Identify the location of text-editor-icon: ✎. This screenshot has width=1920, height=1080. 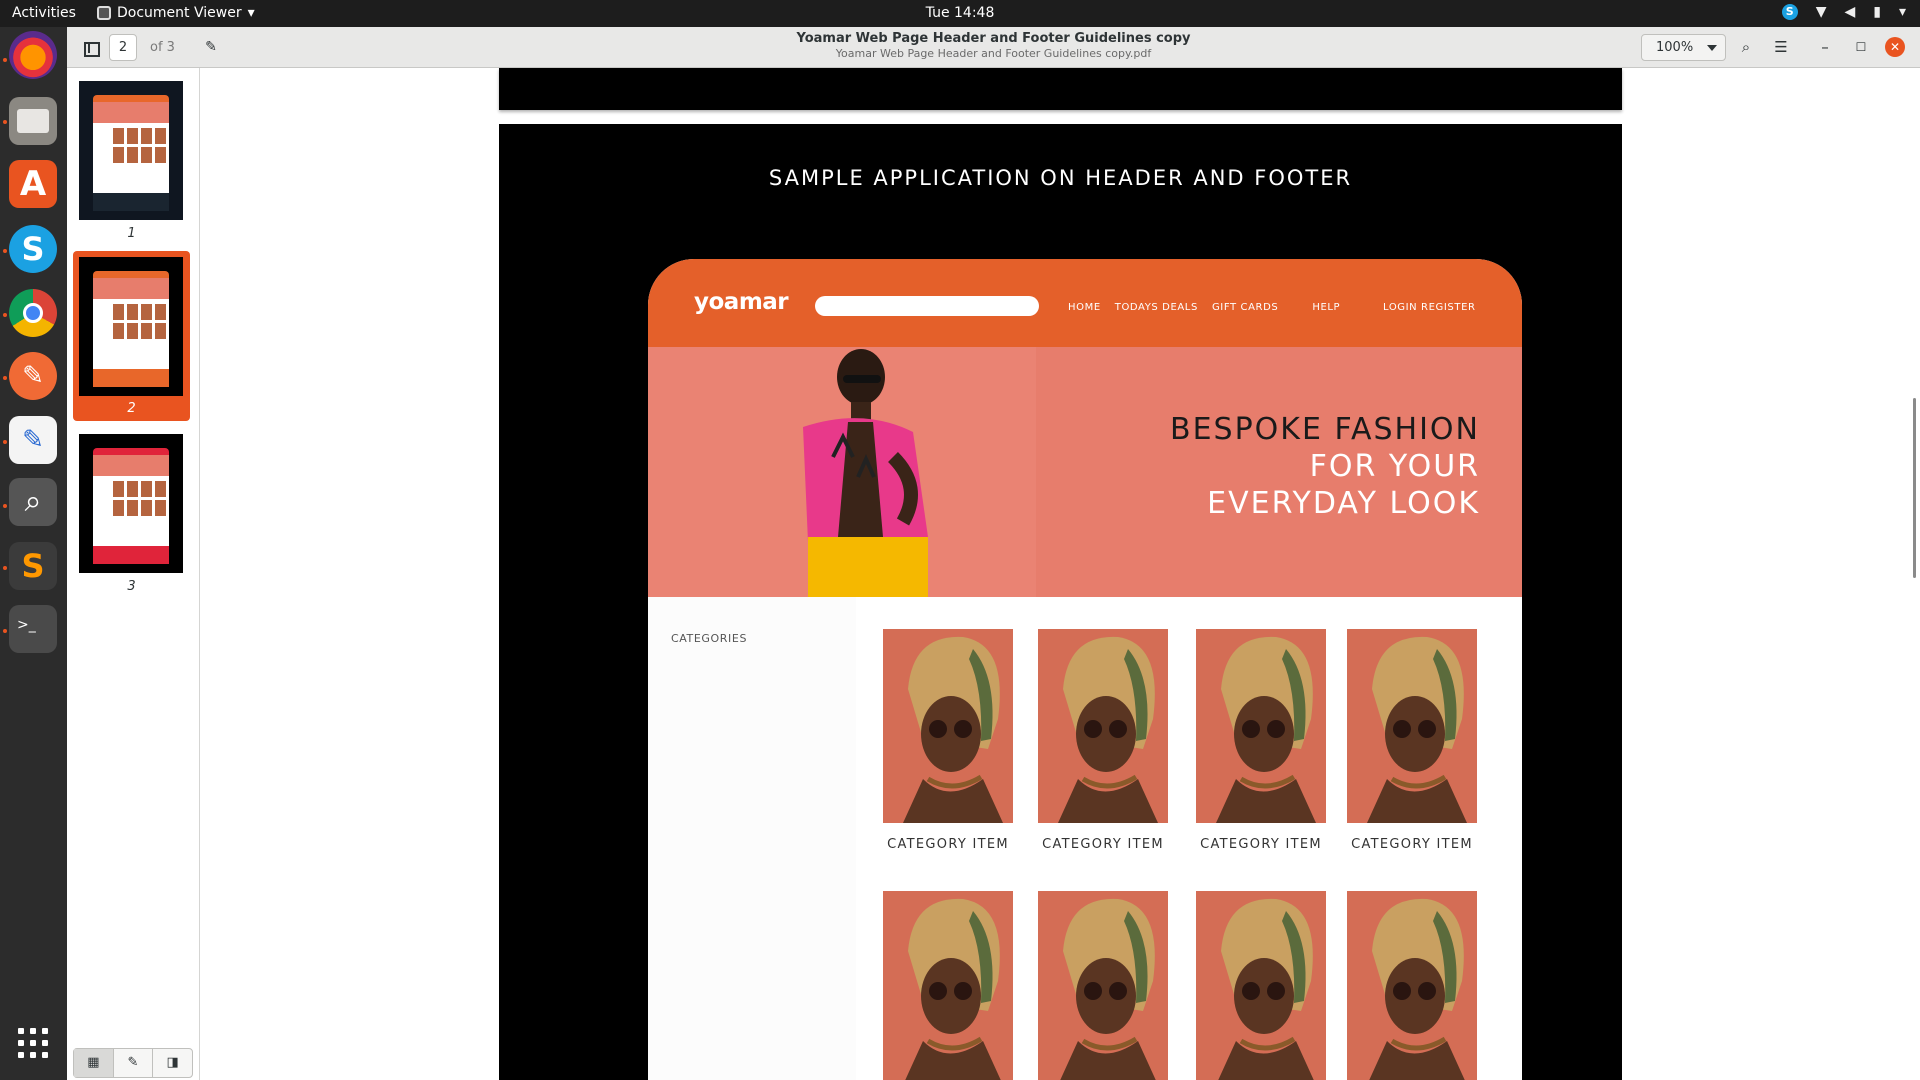
(33, 440).